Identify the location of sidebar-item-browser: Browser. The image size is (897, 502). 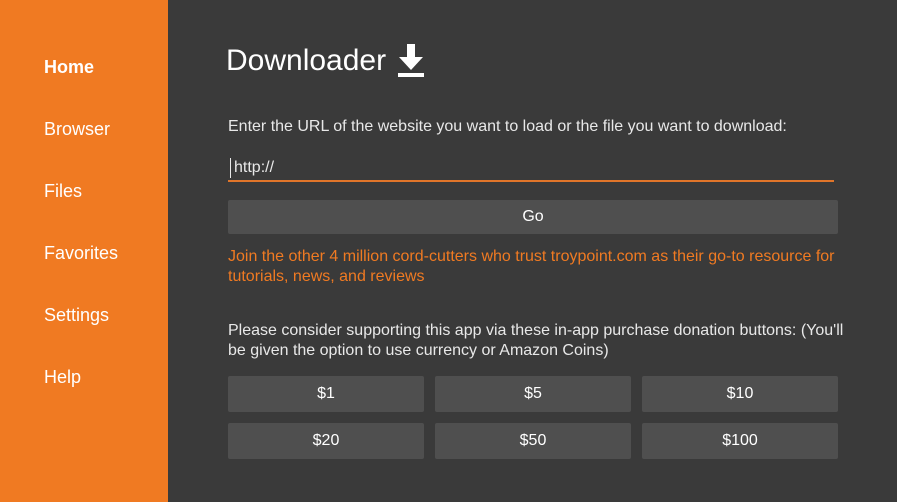
(77, 129).